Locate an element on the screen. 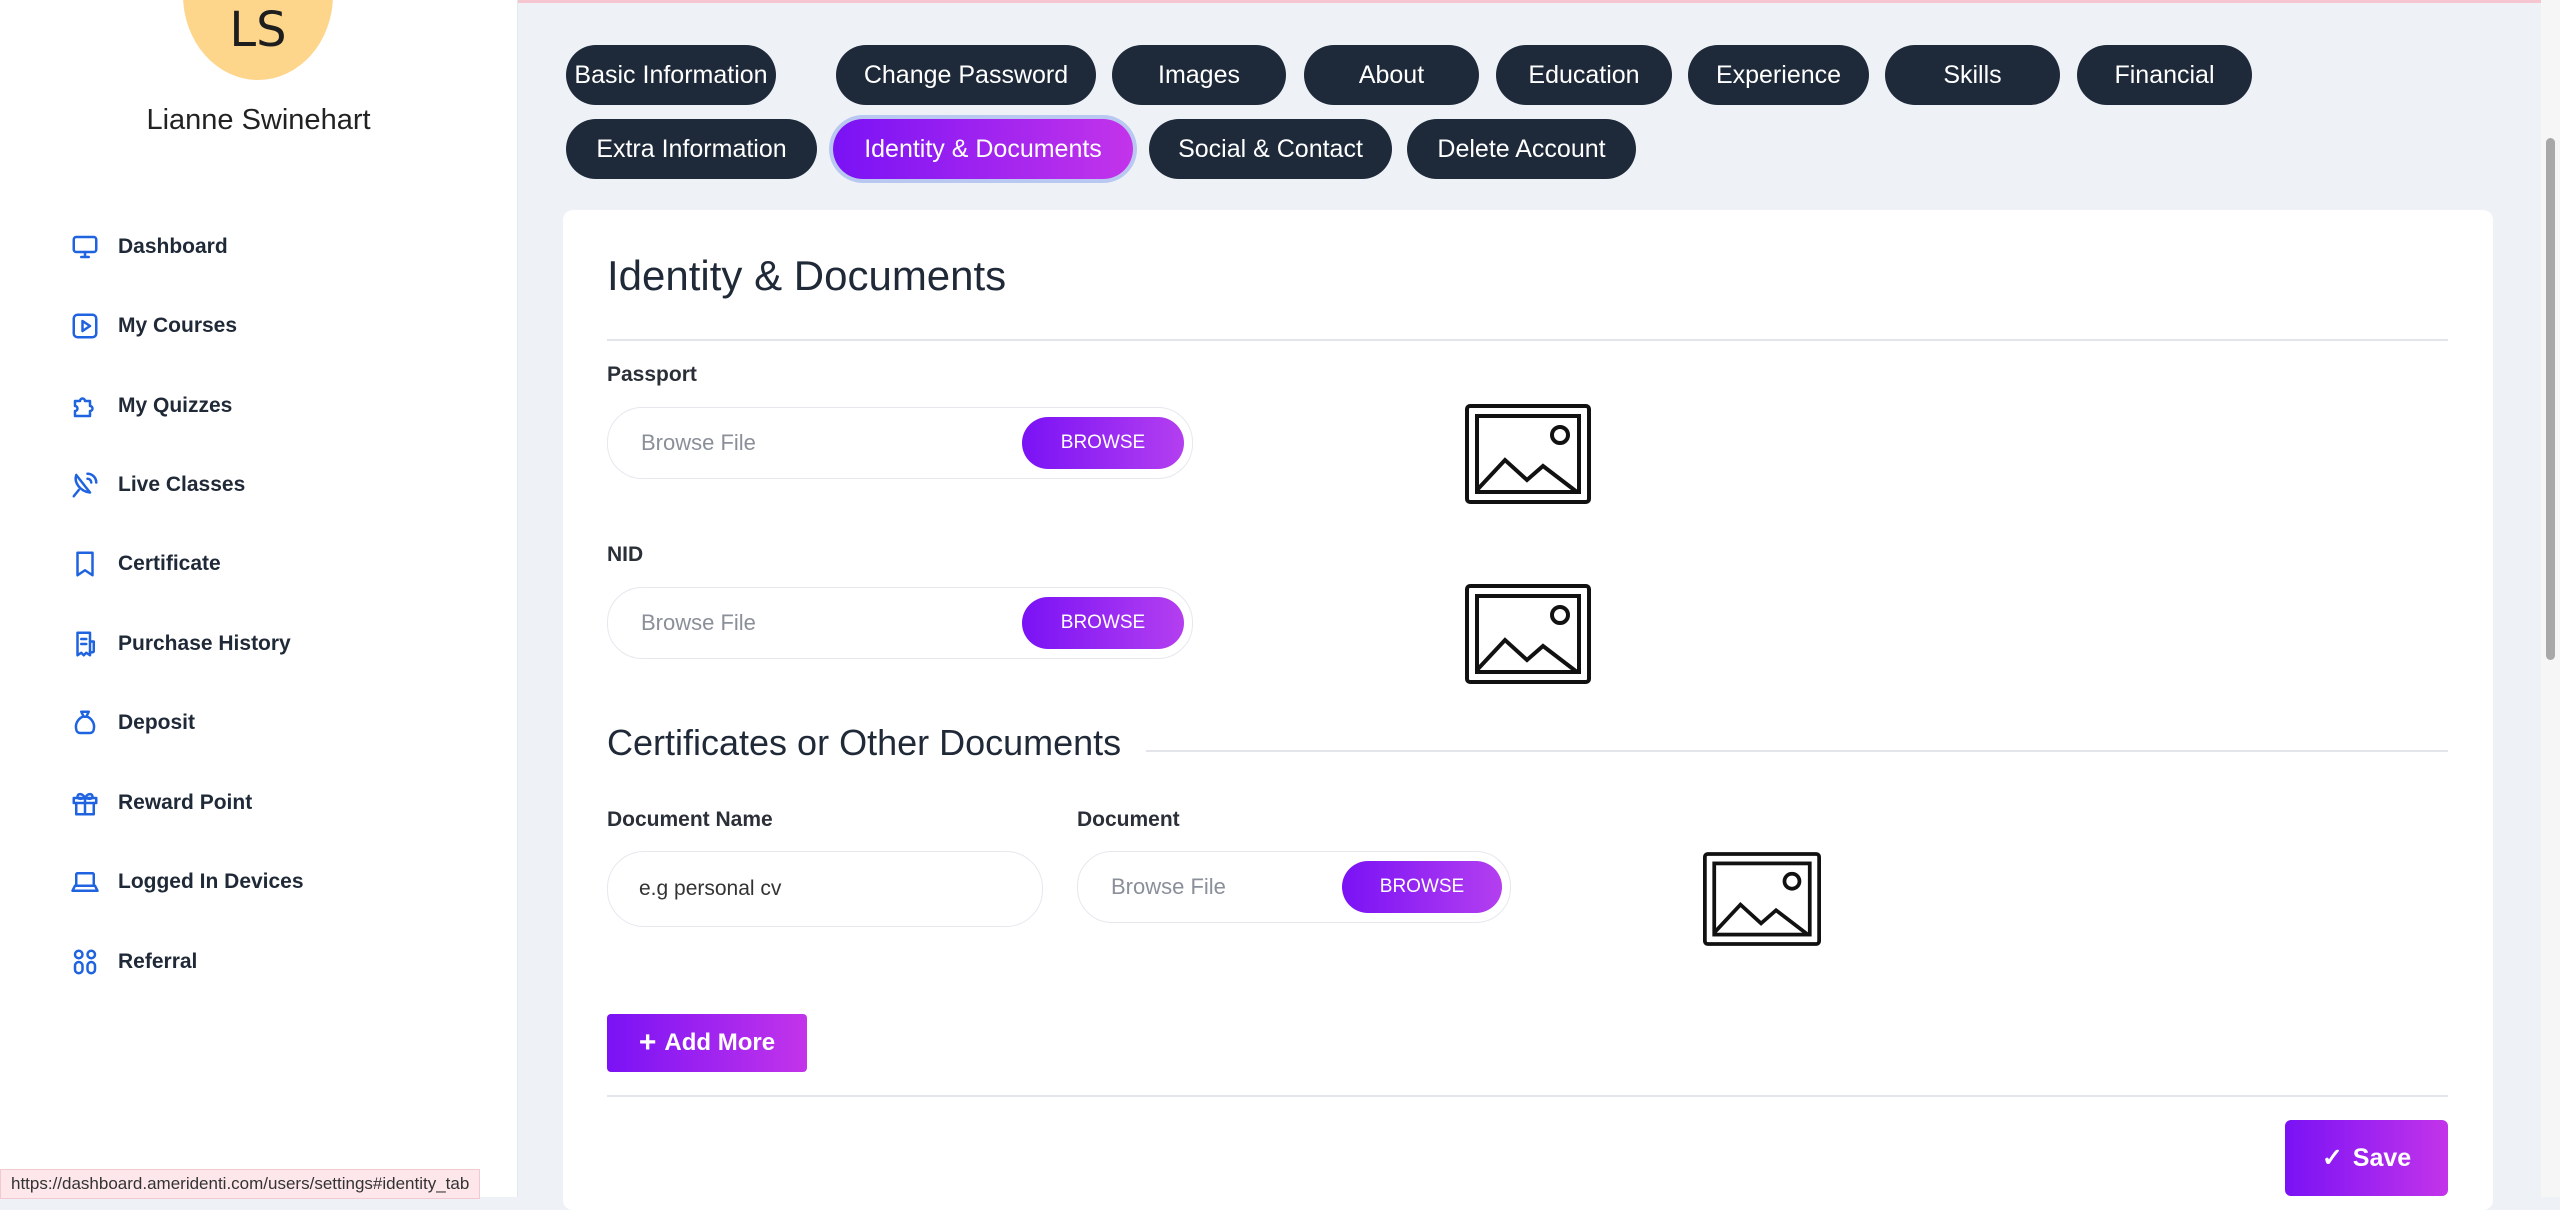 The height and width of the screenshot is (1210, 2560). sidebar-item-label: Dashboard is located at coordinates (173, 246).